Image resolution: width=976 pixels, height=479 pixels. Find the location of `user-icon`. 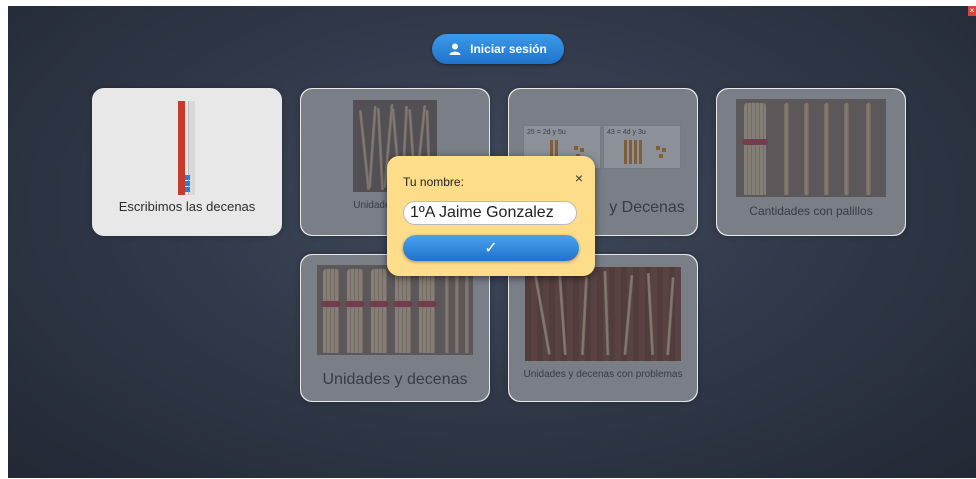

user-icon is located at coordinates (455, 49).